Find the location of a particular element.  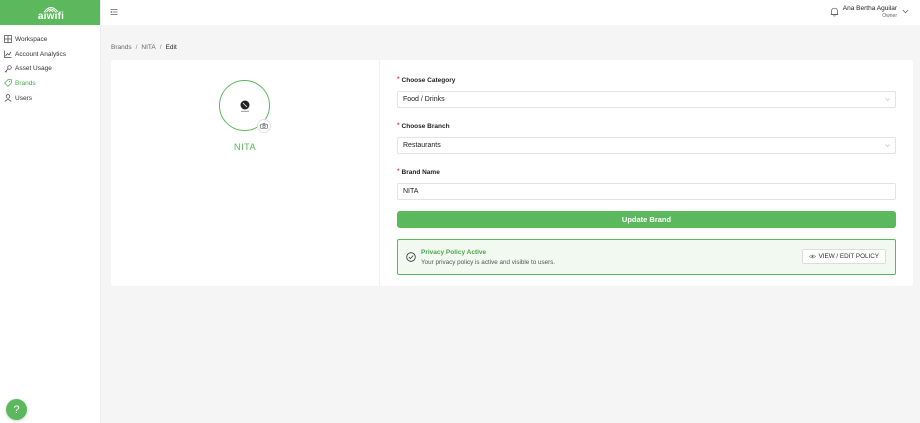

category-label: * Choose Category is located at coordinates (646, 81).